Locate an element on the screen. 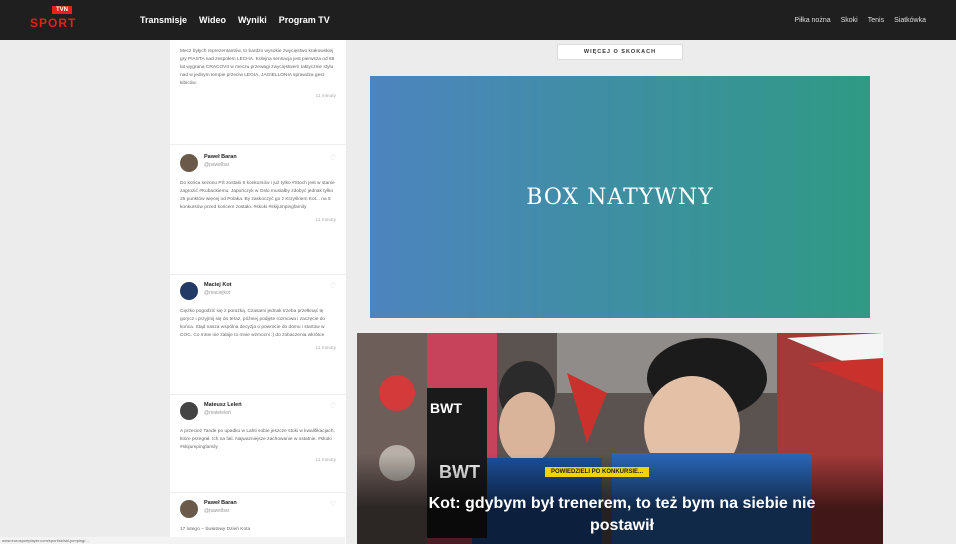 This screenshot has width=956, height=544. svg-text: BWT is located at coordinates (446, 408).